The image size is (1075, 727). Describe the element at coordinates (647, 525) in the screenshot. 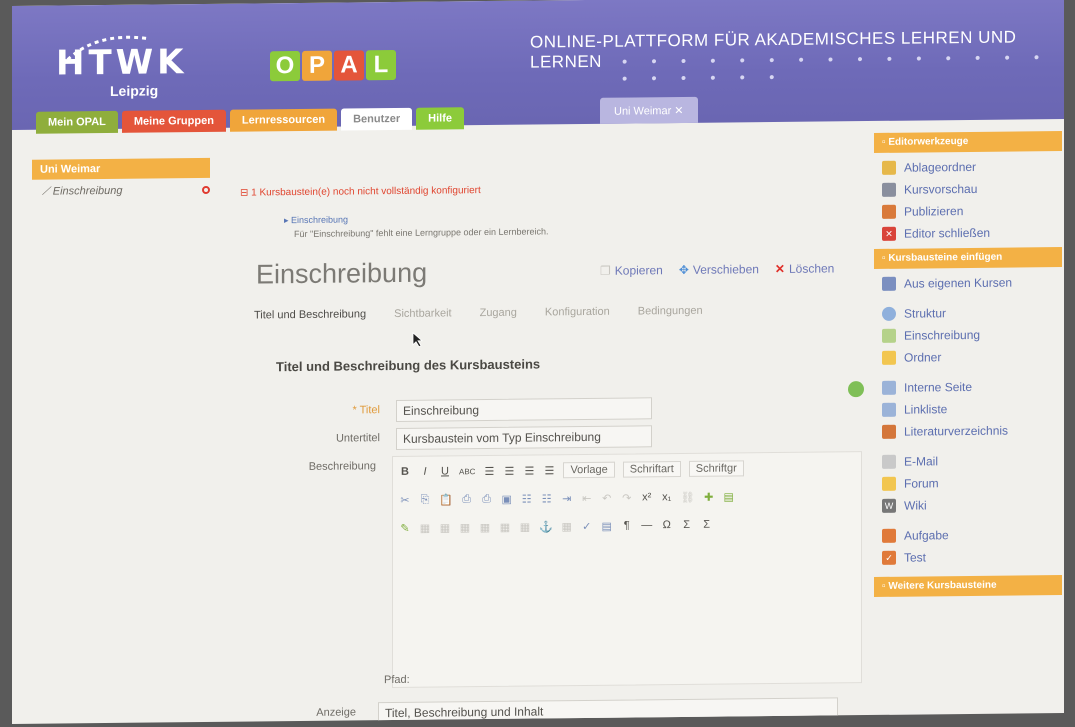

I see `horizontal-rule-button: —` at that location.